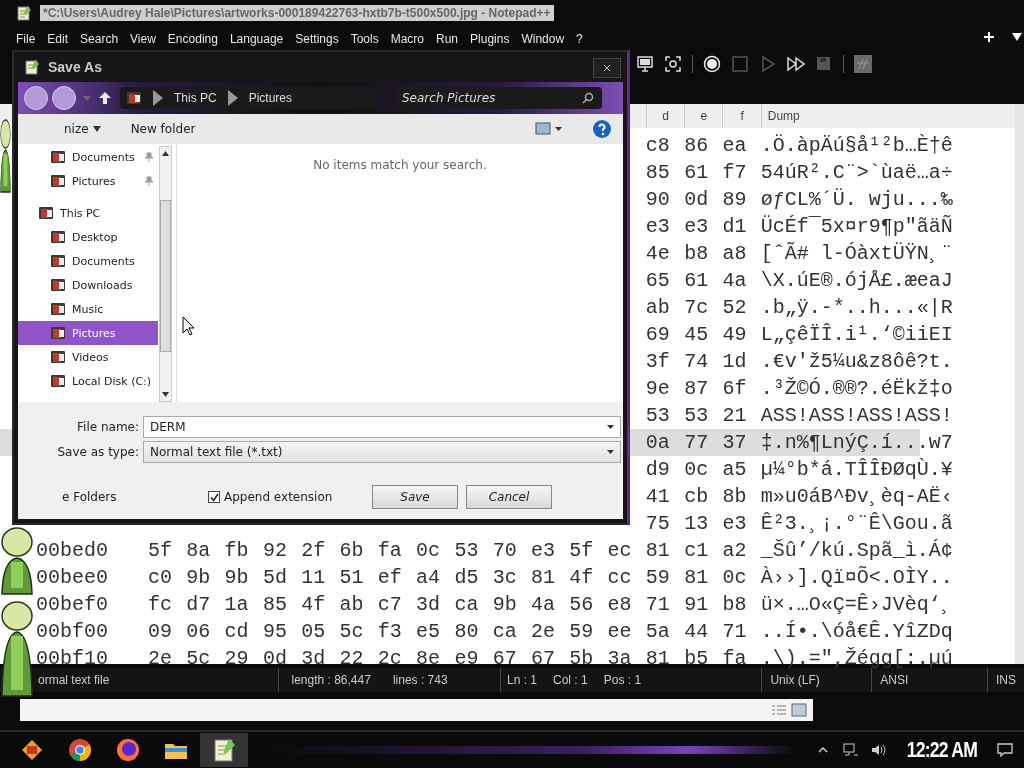  What do you see at coordinates (697, 199) in the screenshot?
I see `byte-cell-text: 0d` at bounding box center [697, 199].